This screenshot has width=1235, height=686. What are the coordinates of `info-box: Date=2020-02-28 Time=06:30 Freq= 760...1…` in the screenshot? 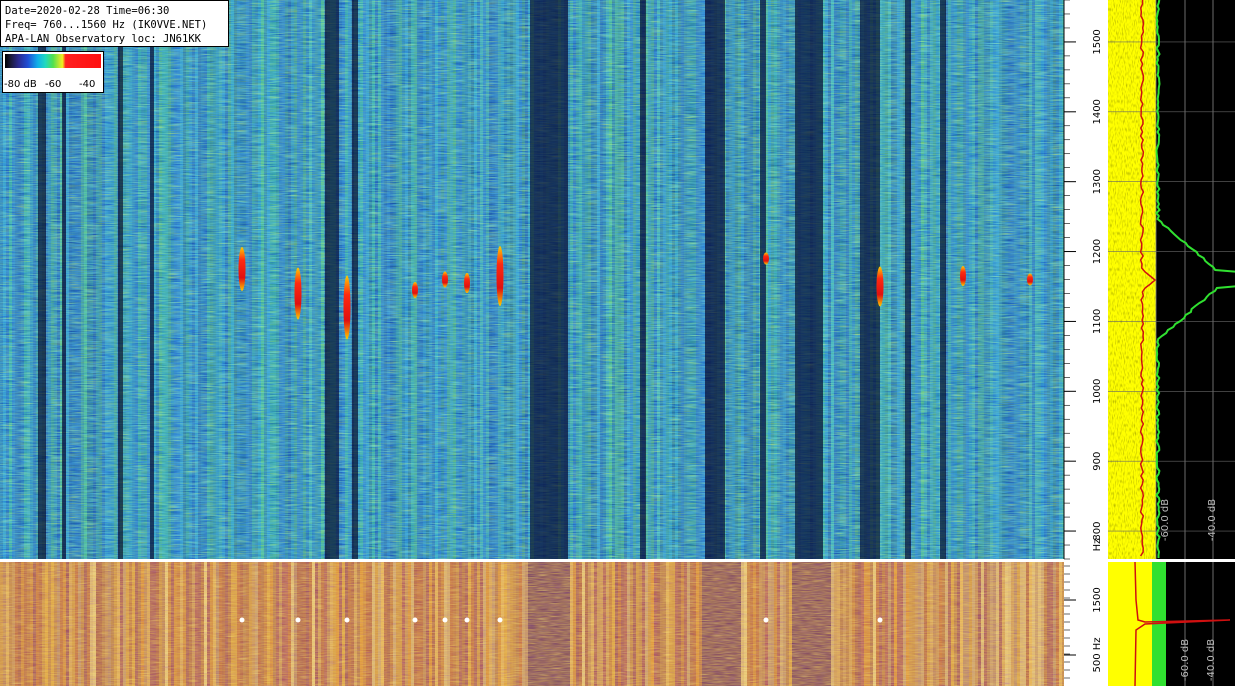 It's located at (114, 23).